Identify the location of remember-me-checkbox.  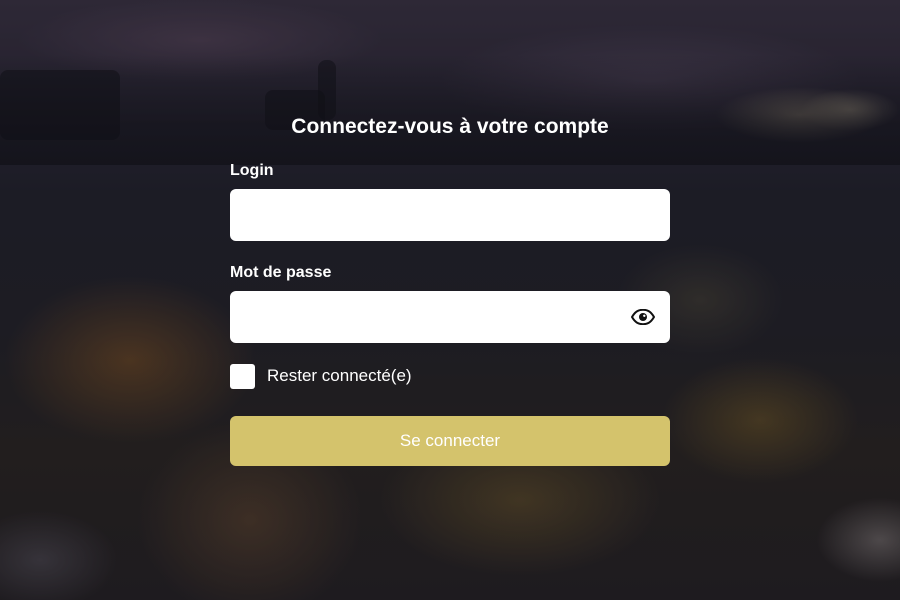
(242, 376).